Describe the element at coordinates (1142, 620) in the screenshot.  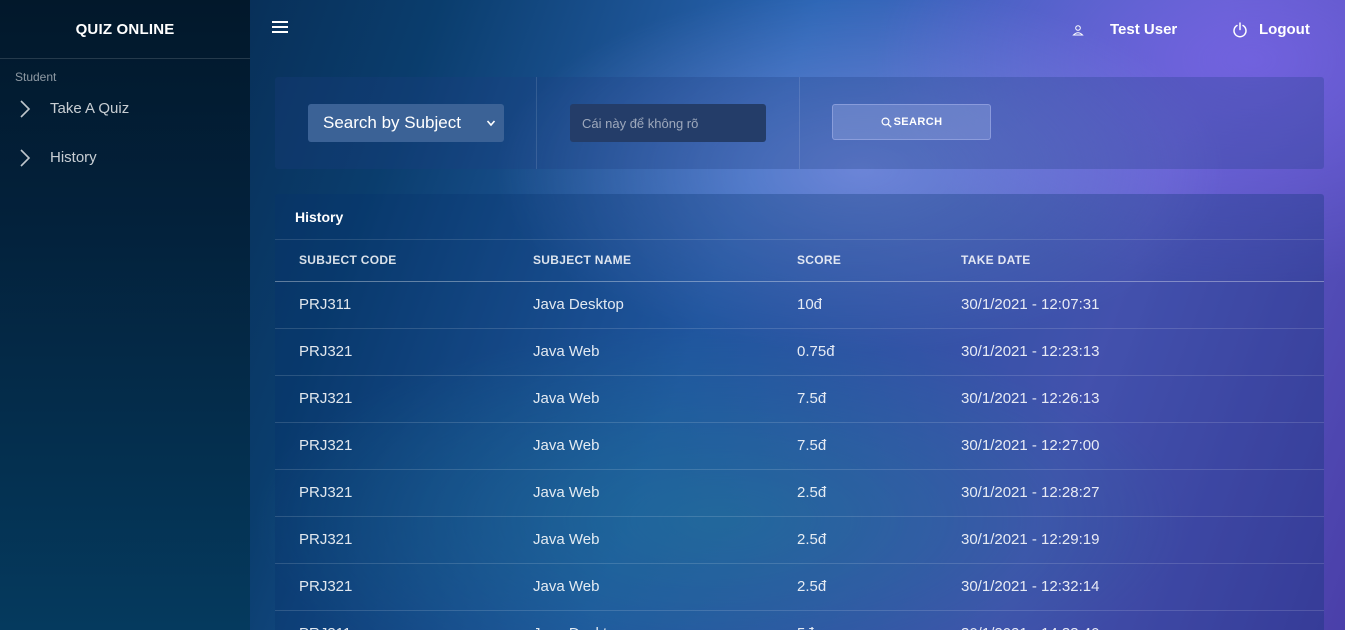
I see `cell-take-date: 30/1/2021 - 14:33:40` at that location.